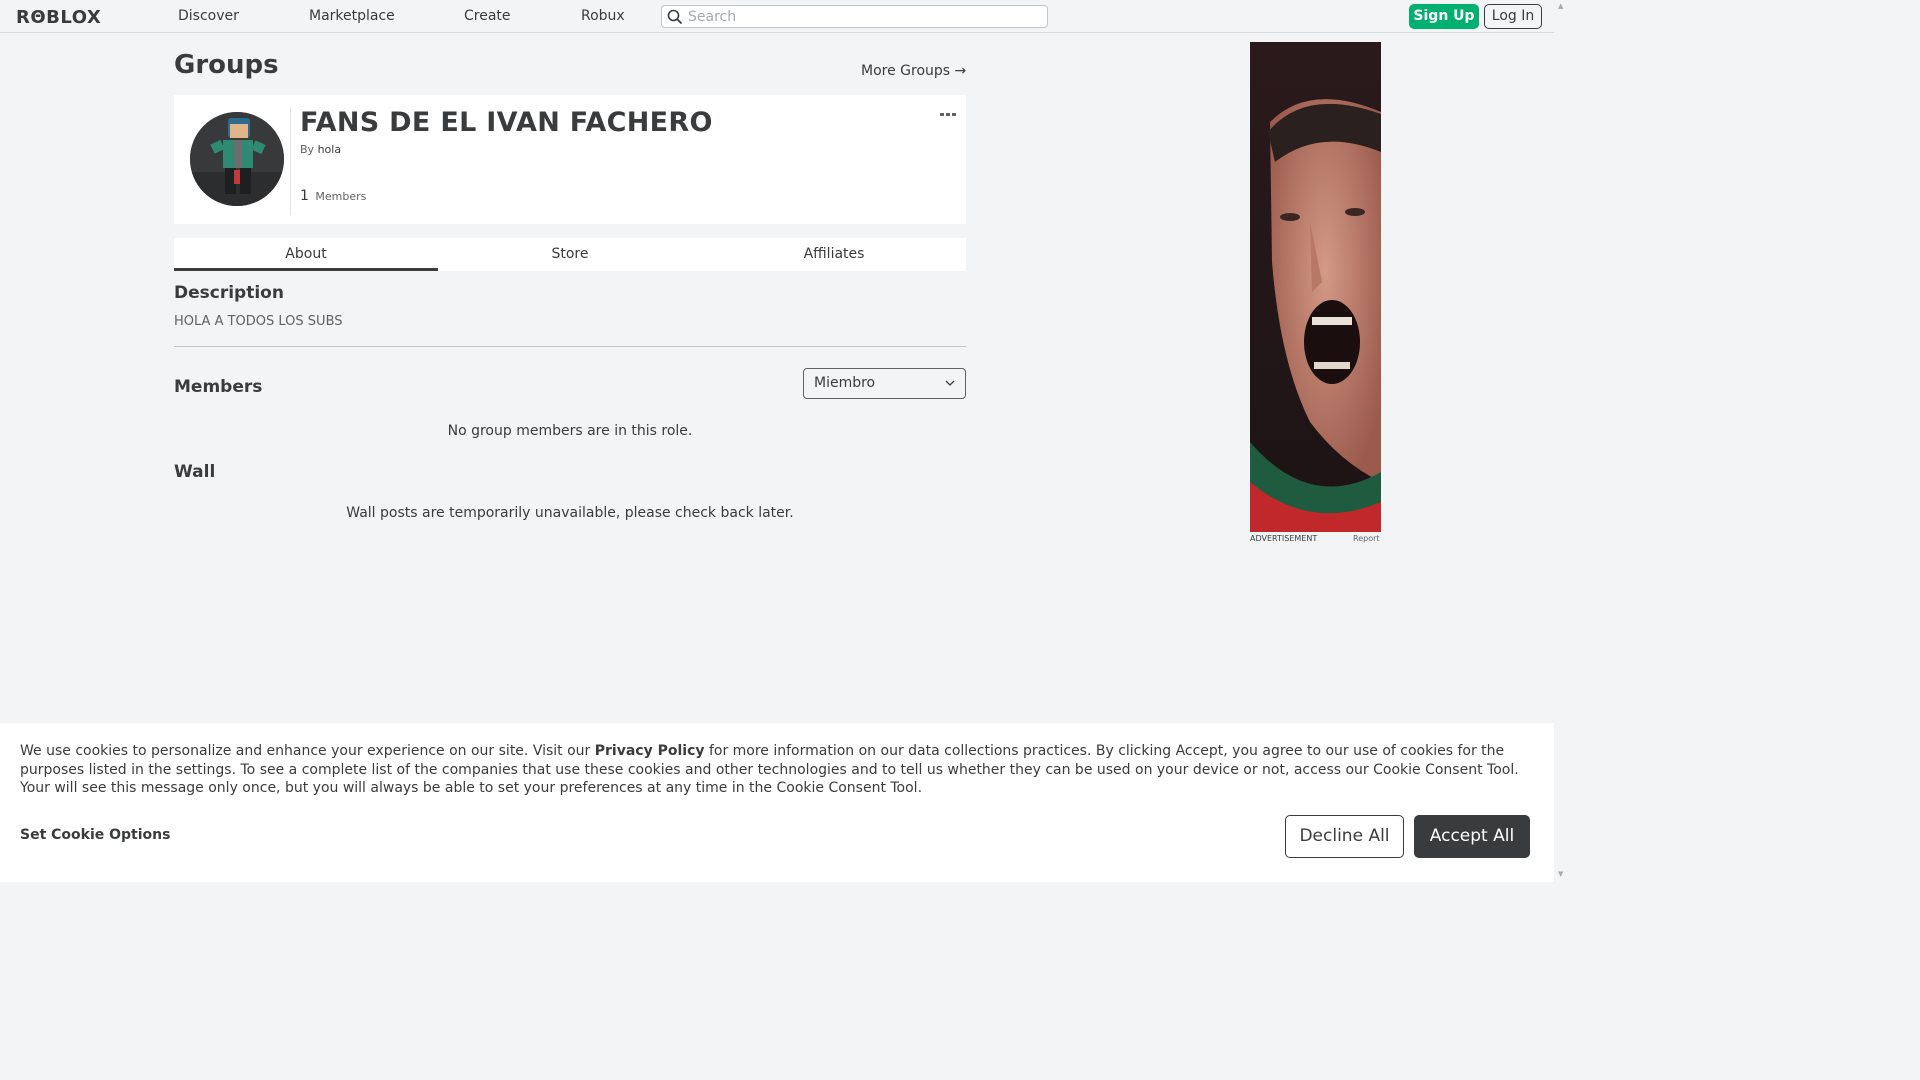  I want to click on page-title: Groups, so click(226, 65).